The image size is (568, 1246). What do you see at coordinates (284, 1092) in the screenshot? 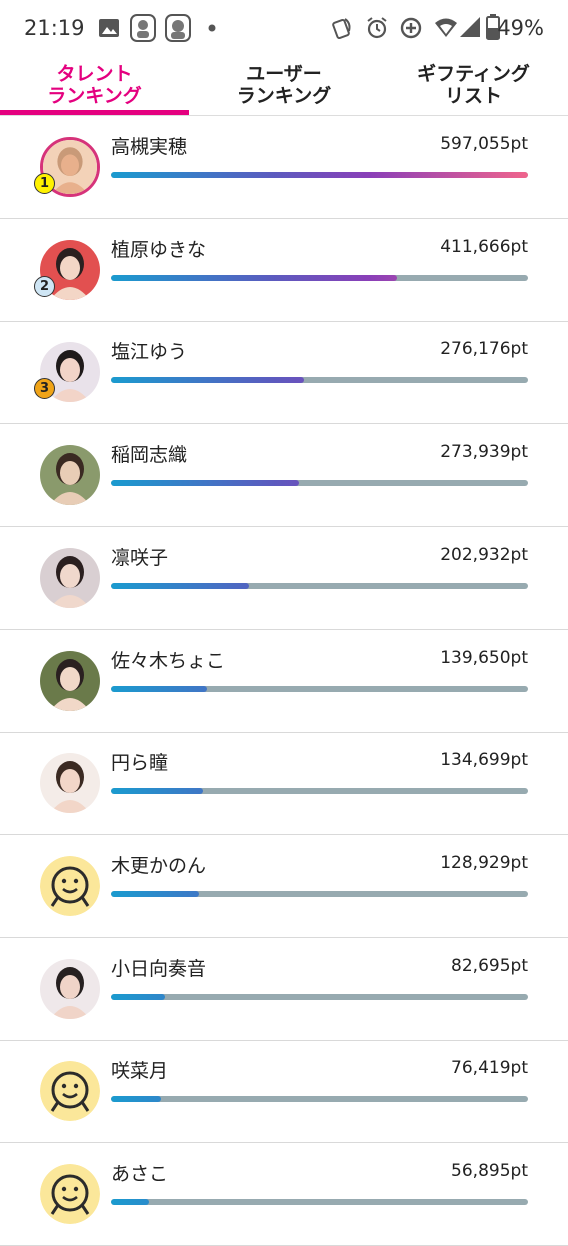
I see `ranking-row: 咲菜月 76,419pt` at bounding box center [284, 1092].